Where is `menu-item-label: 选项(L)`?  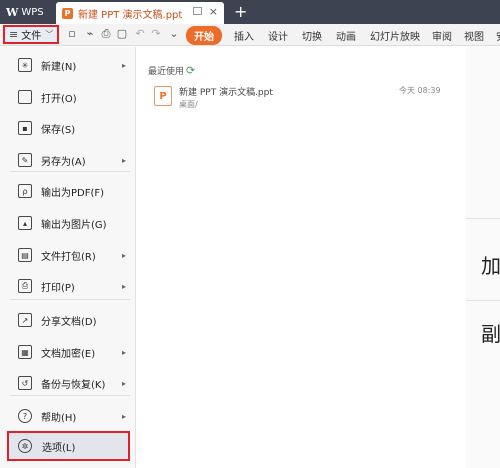 menu-item-label: 选项(L) is located at coordinates (59, 448).